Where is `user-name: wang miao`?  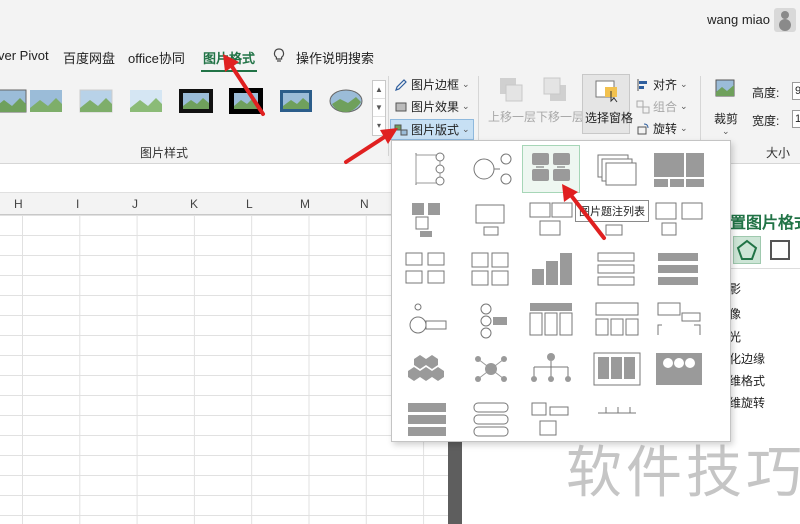
user-name: wang miao is located at coordinates (738, 19).